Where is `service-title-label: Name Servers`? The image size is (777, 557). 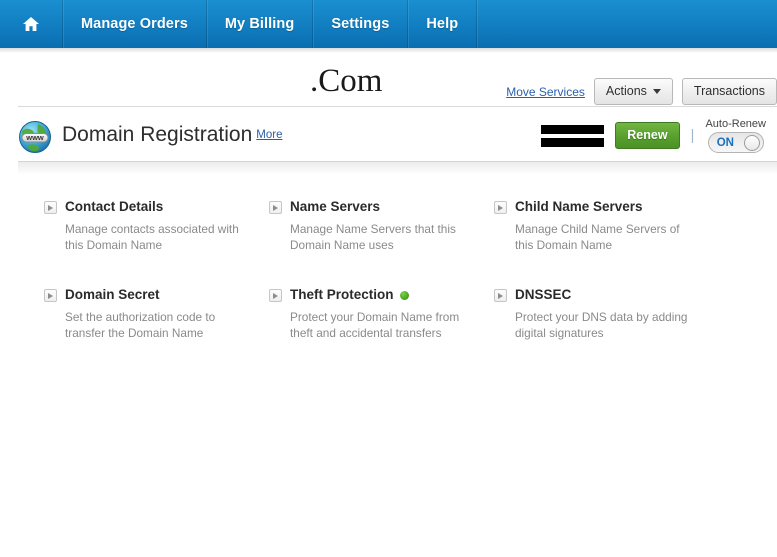
service-title-label: Name Servers is located at coordinates (335, 206).